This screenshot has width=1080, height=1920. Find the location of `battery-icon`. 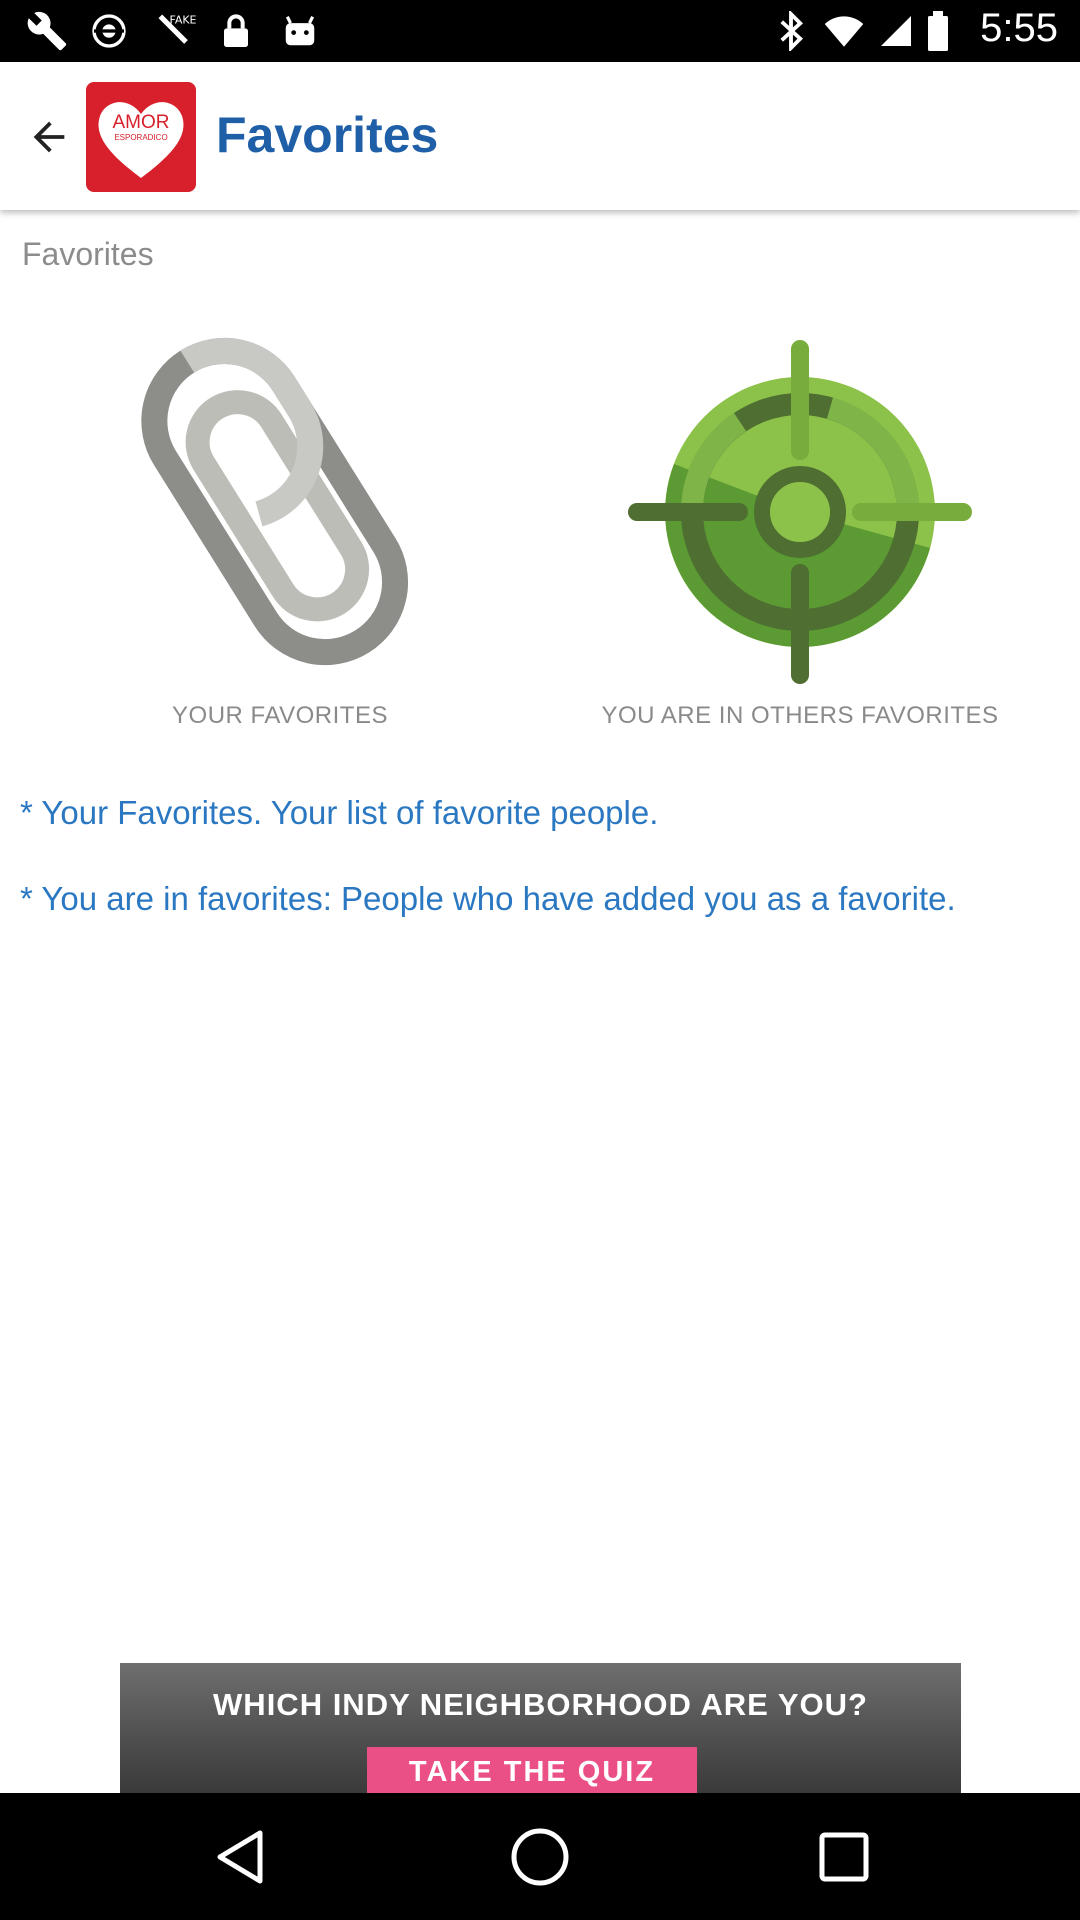

battery-icon is located at coordinates (938, 31).